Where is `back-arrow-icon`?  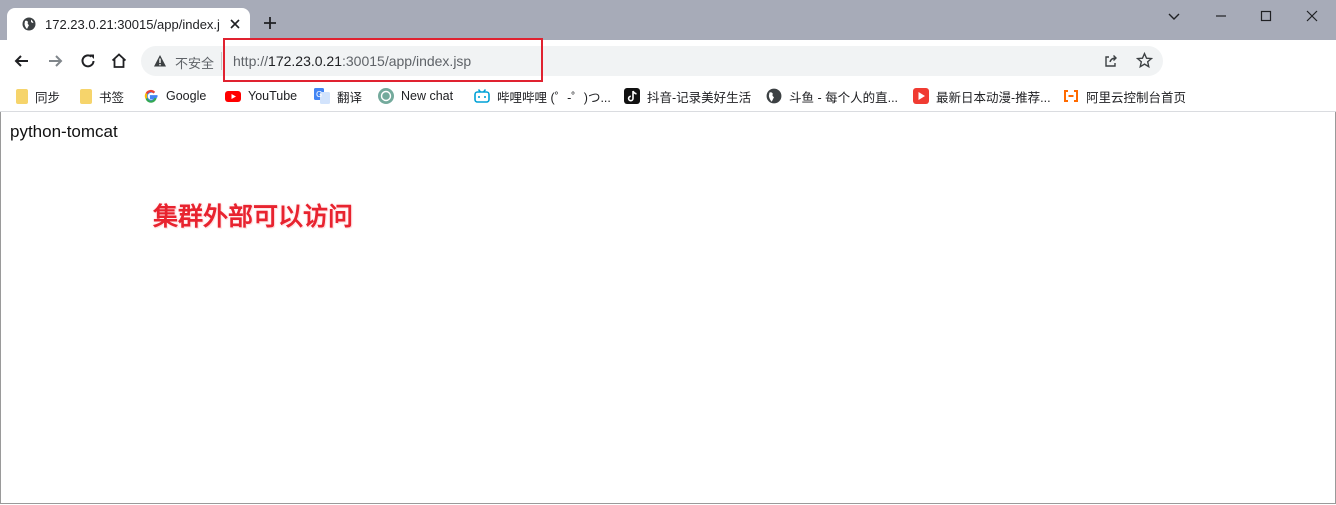
back-arrow-icon is located at coordinates (22, 61).